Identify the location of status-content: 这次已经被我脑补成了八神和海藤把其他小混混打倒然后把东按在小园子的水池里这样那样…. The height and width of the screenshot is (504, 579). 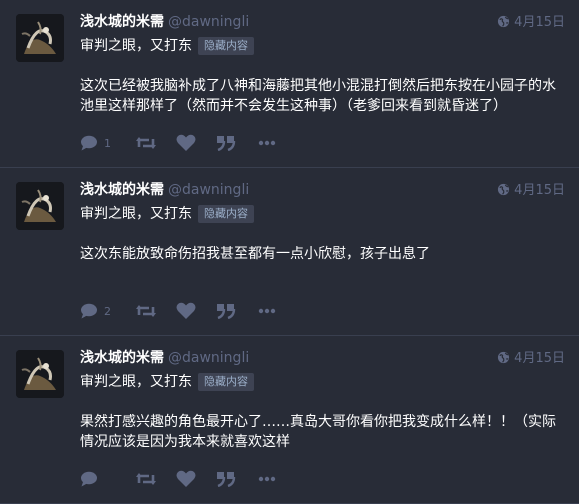
(318, 96).